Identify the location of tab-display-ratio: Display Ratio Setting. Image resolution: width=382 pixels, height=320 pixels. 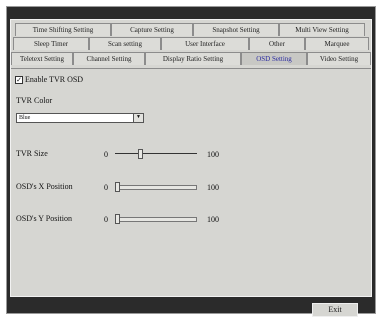
(193, 58).